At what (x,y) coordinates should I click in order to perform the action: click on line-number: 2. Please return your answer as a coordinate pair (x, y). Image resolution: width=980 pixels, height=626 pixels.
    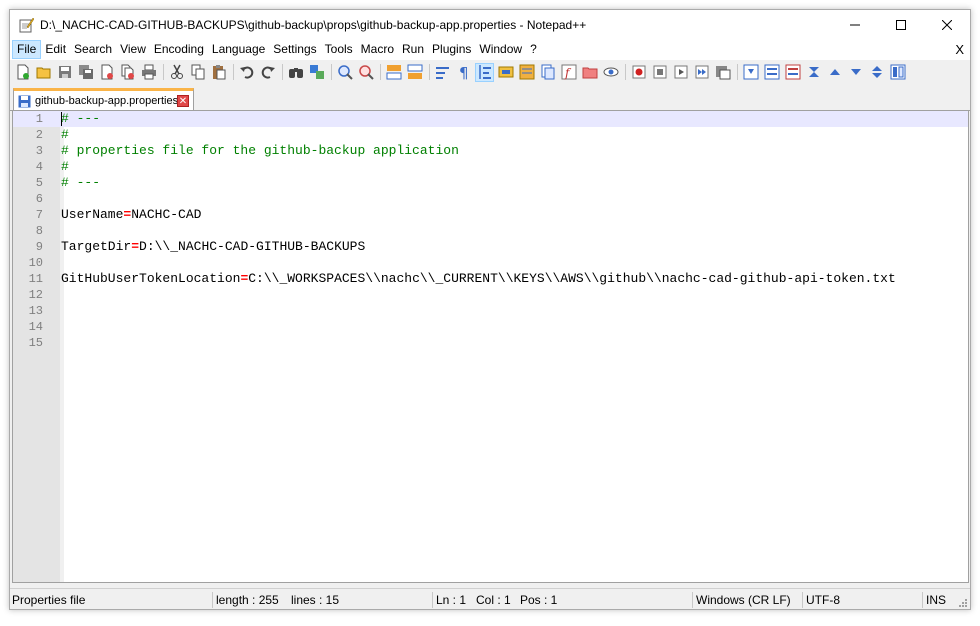
    Looking at the image, I should click on (39, 135).